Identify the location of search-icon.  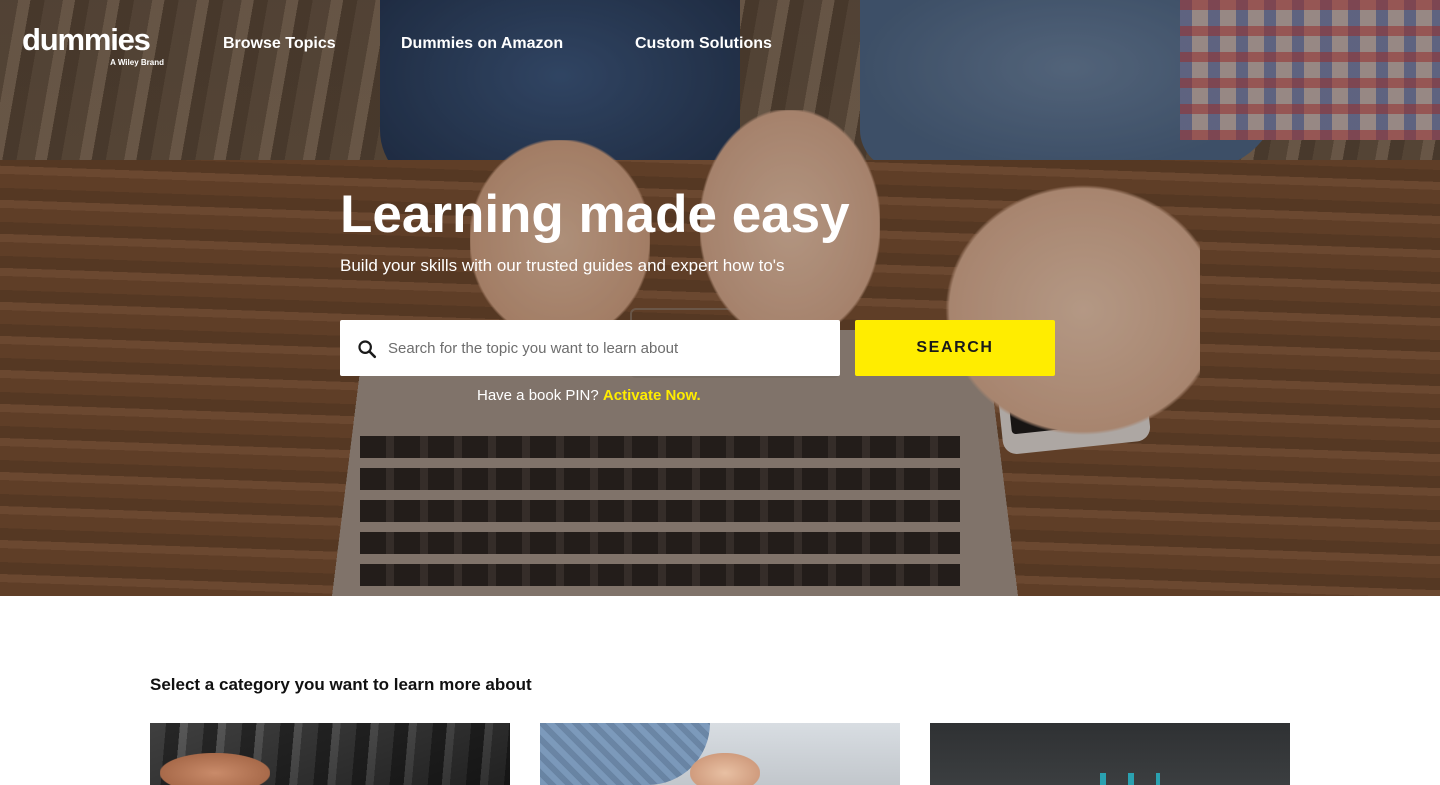
(367, 349).